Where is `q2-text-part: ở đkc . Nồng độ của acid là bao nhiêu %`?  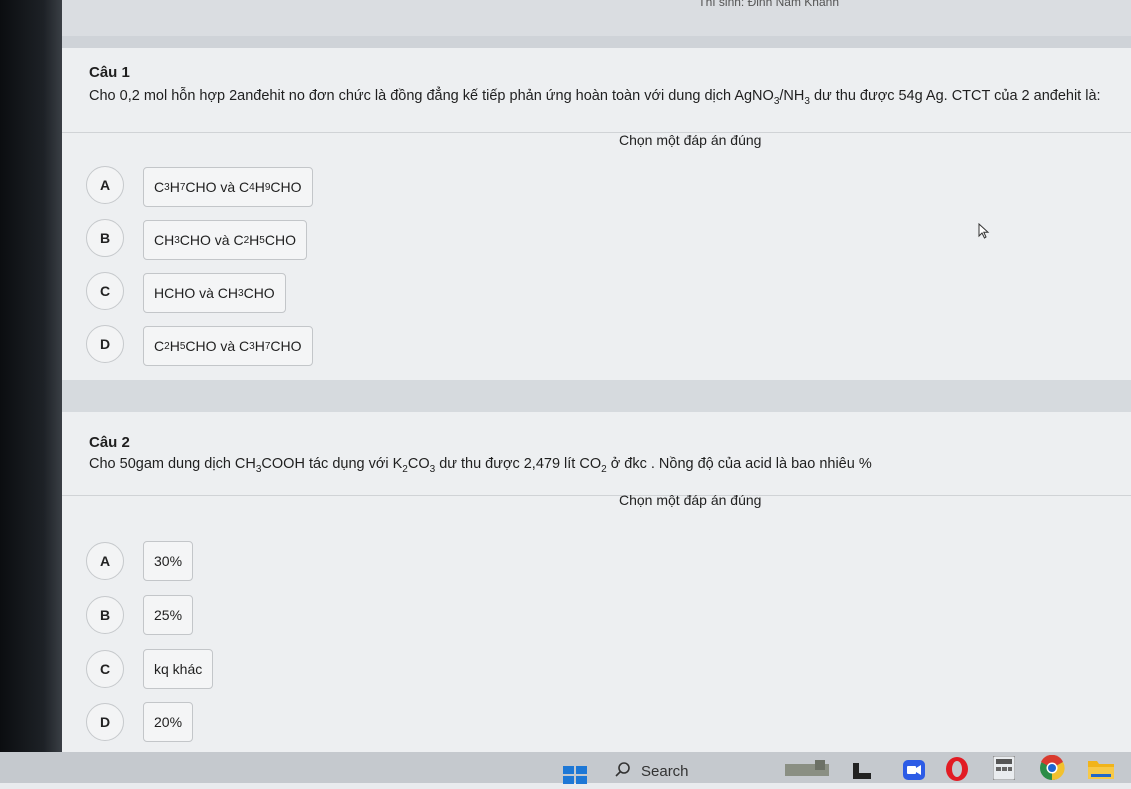 q2-text-part: ở đkc . Nồng độ của acid là bao nhiêu % is located at coordinates (739, 464).